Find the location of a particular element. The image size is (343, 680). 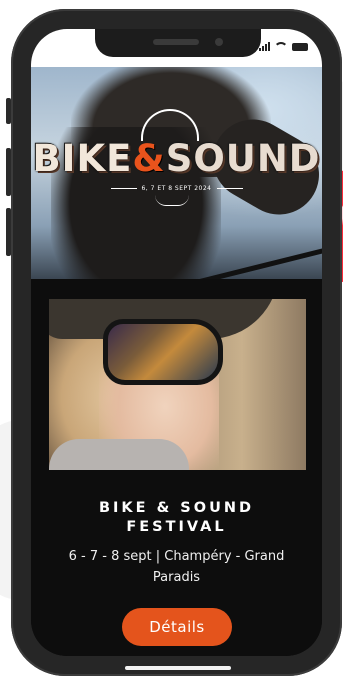

home-indicator is located at coordinates (178, 668).